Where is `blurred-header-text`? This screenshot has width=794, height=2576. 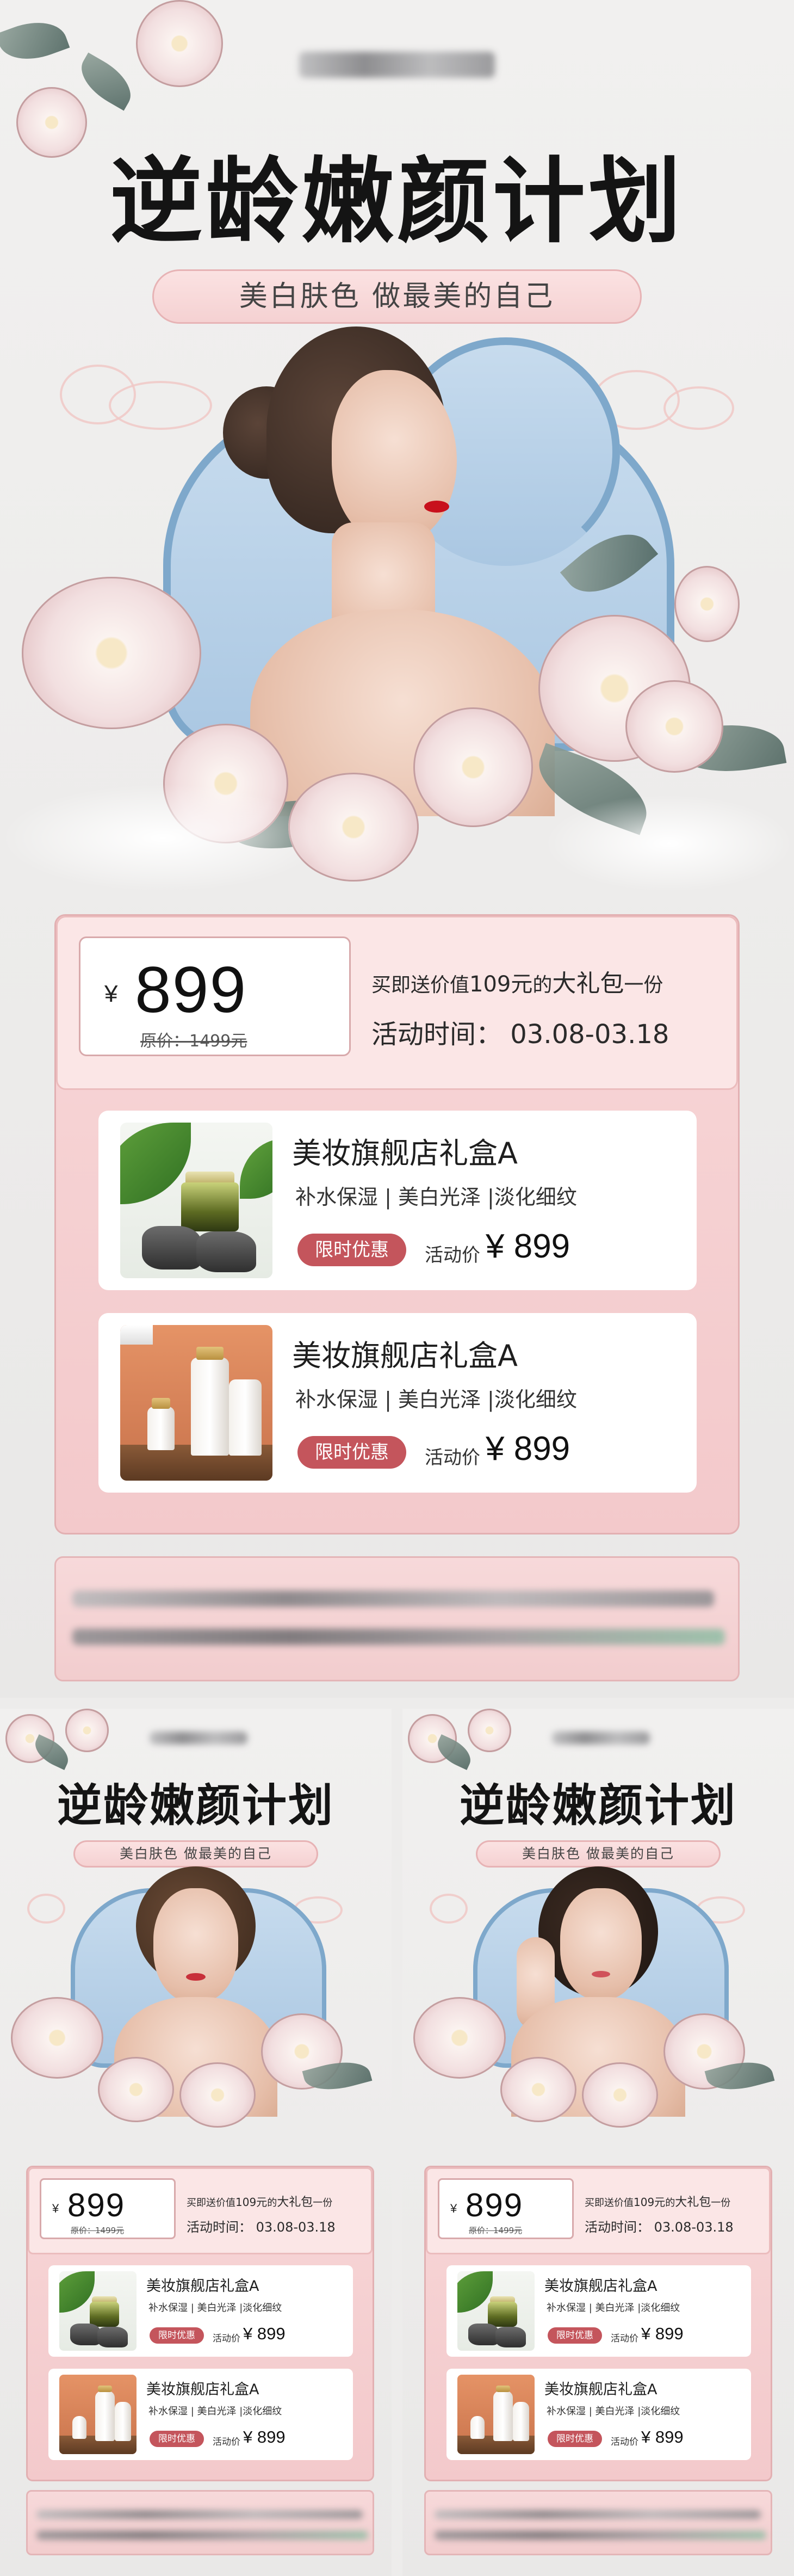
blurred-header-text is located at coordinates (199, 1738).